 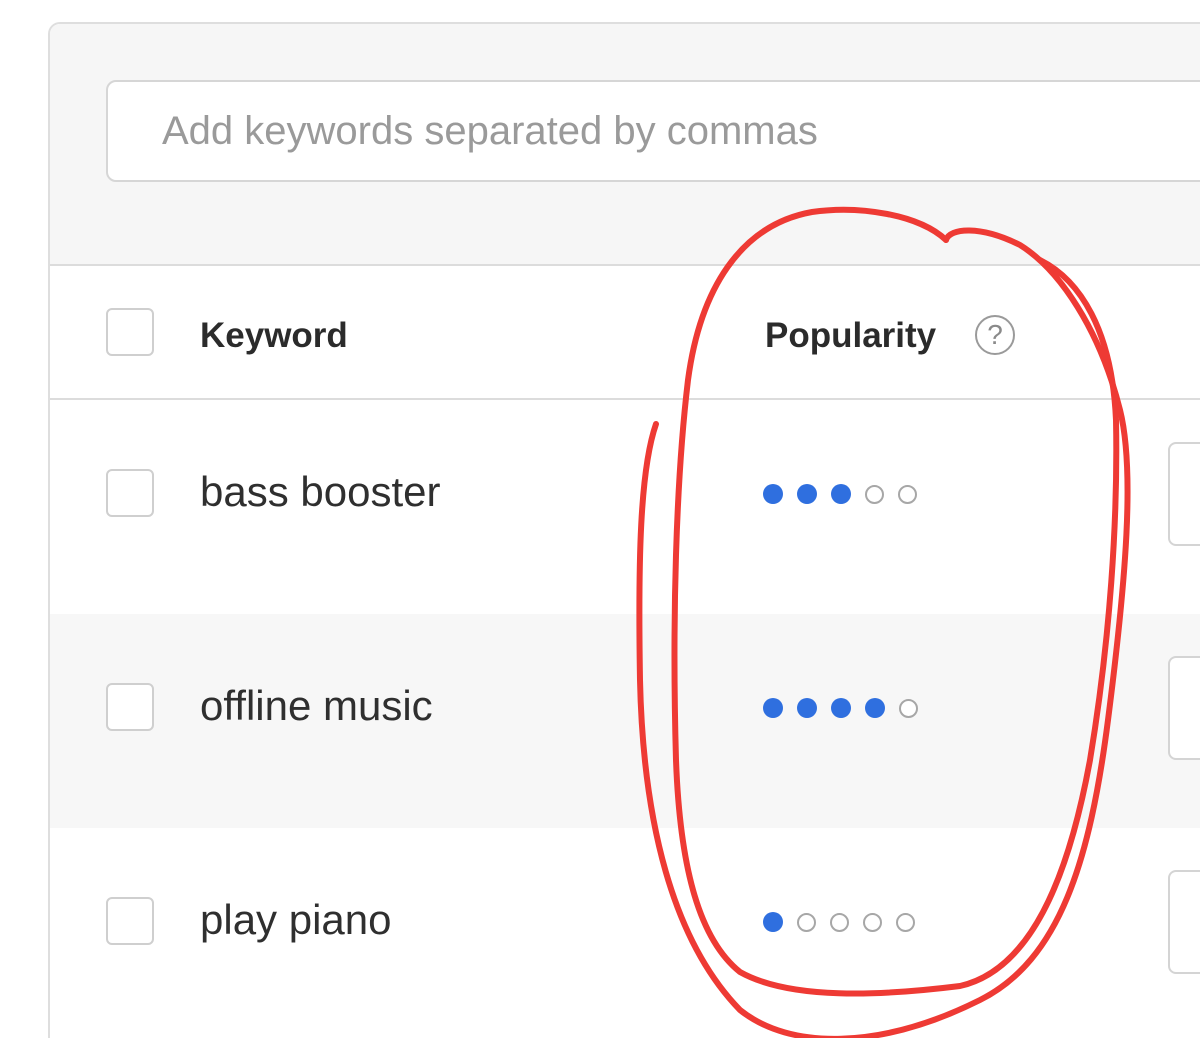 What do you see at coordinates (320, 491) in the screenshot?
I see `keyword-cell: bass booster` at bounding box center [320, 491].